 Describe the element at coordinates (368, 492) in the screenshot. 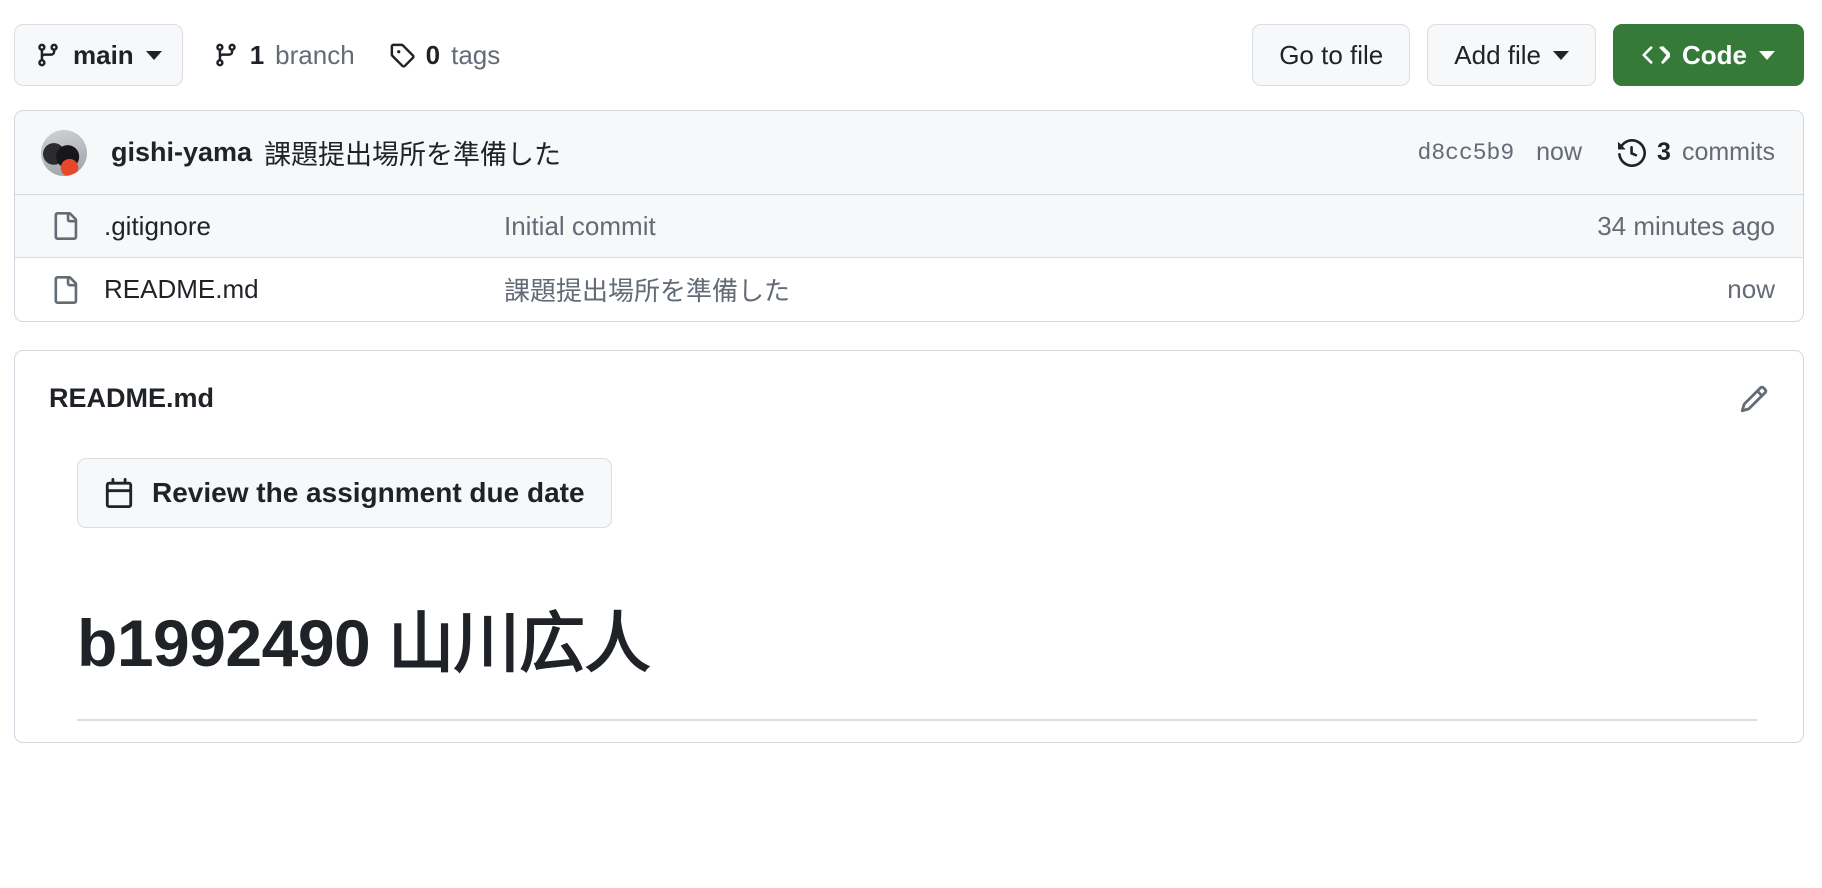

I see `review-due-date-label: Review the assignment due date` at that location.